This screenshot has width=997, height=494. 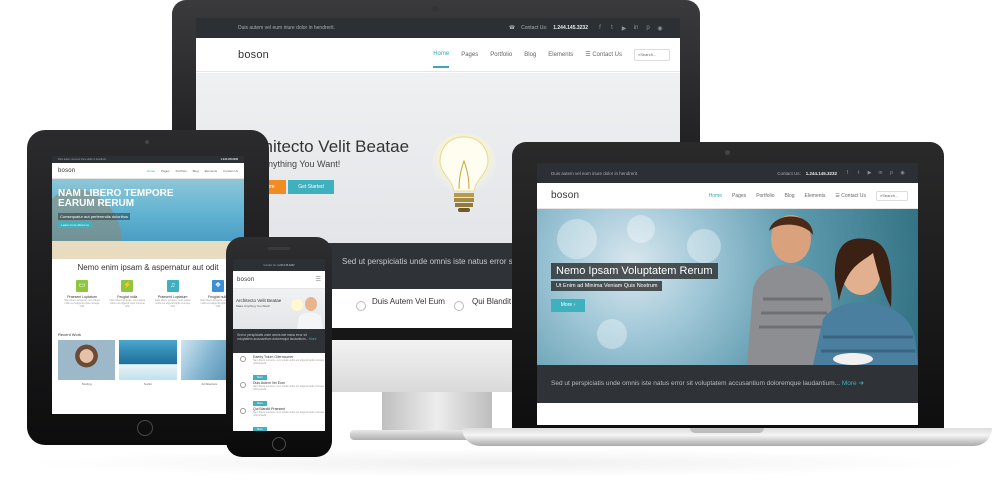 I want to click on arrow-circle-icon: ➔, so click(x=861, y=383).